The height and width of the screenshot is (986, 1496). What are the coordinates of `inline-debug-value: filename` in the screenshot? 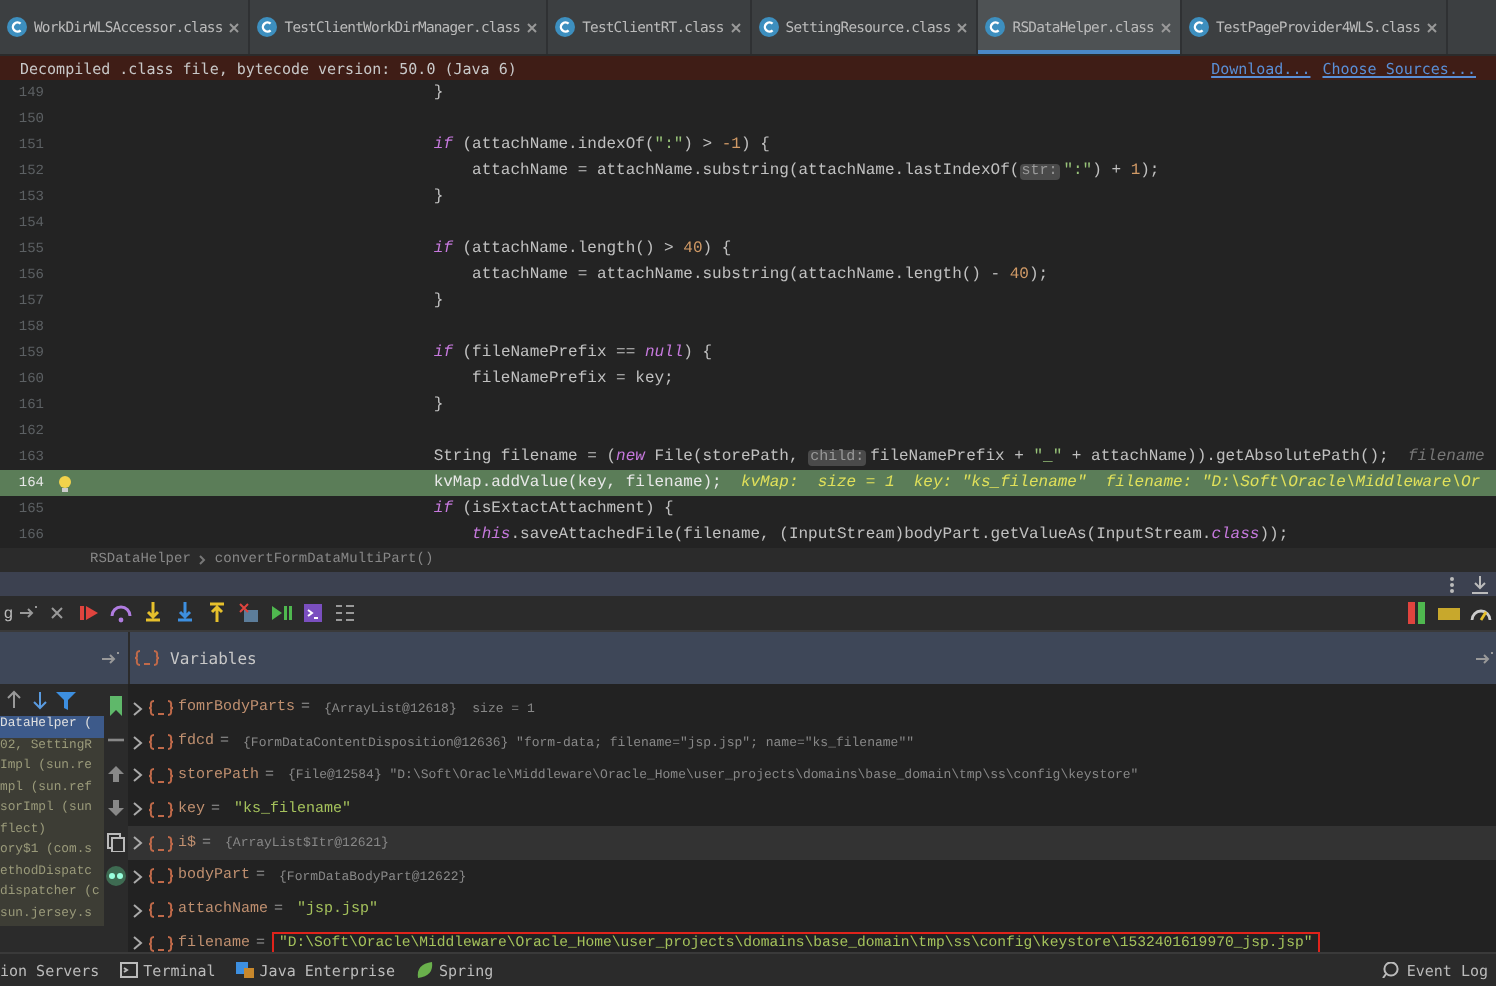 It's located at (1446, 457).